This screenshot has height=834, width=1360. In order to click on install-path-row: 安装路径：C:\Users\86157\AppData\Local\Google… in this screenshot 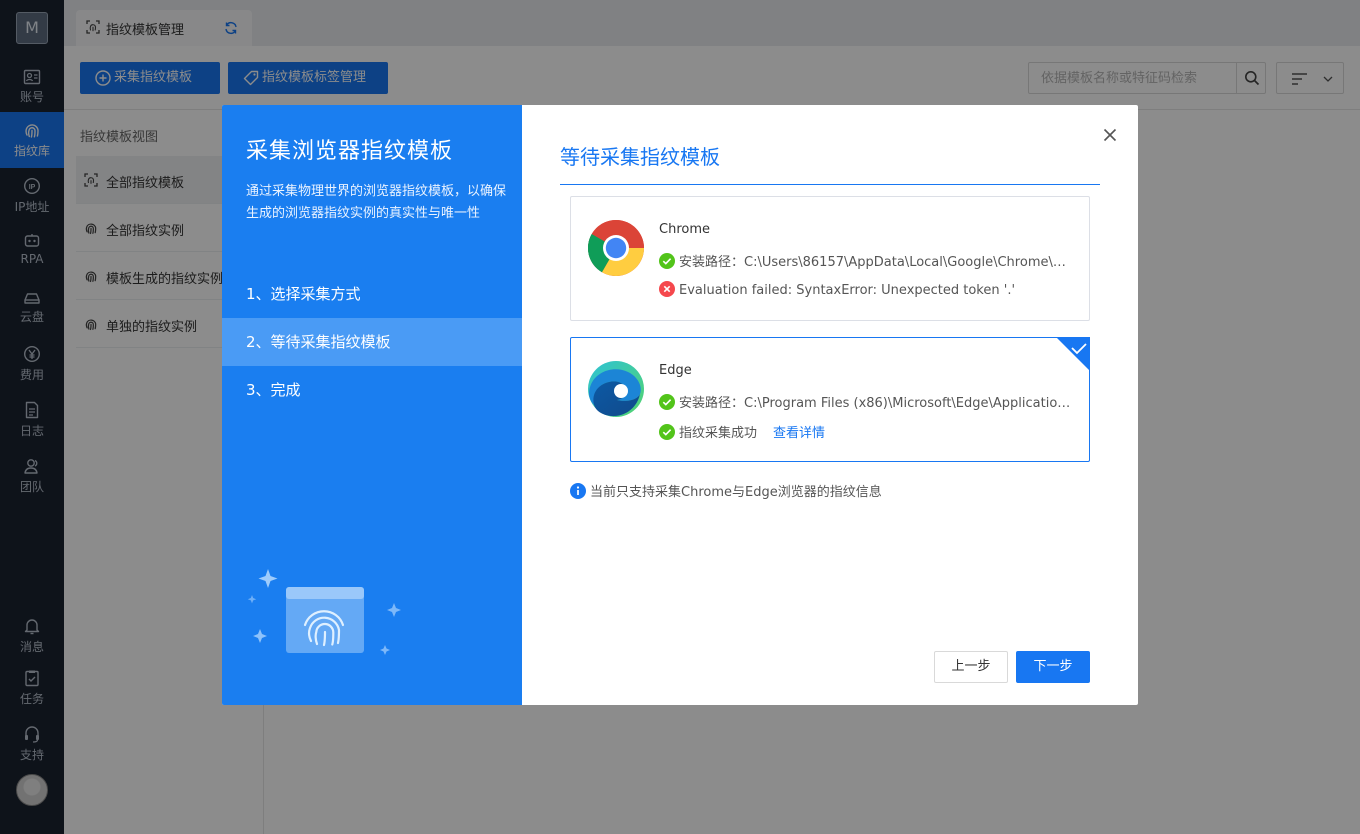, I will do `click(865, 260)`.